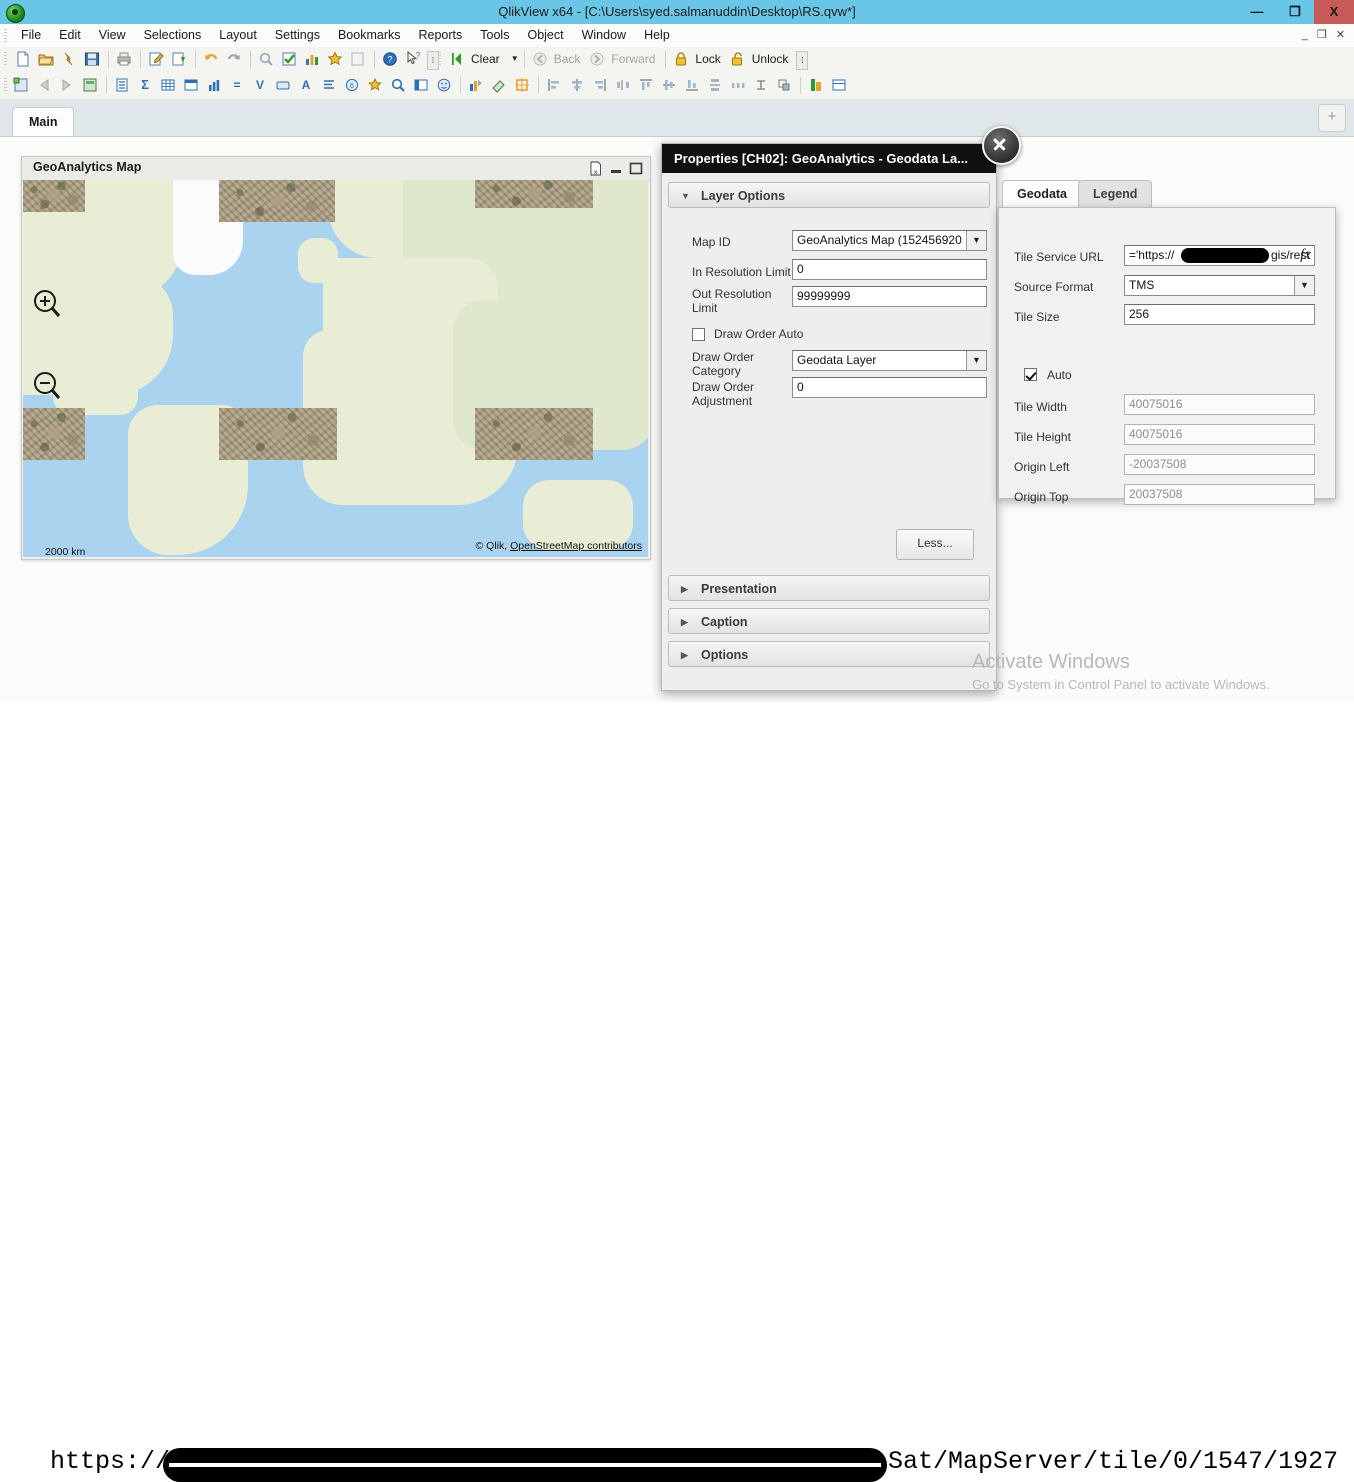 The image size is (1354, 1482). What do you see at coordinates (1332, 118) in the screenshot?
I see `add-sheet-button: +` at bounding box center [1332, 118].